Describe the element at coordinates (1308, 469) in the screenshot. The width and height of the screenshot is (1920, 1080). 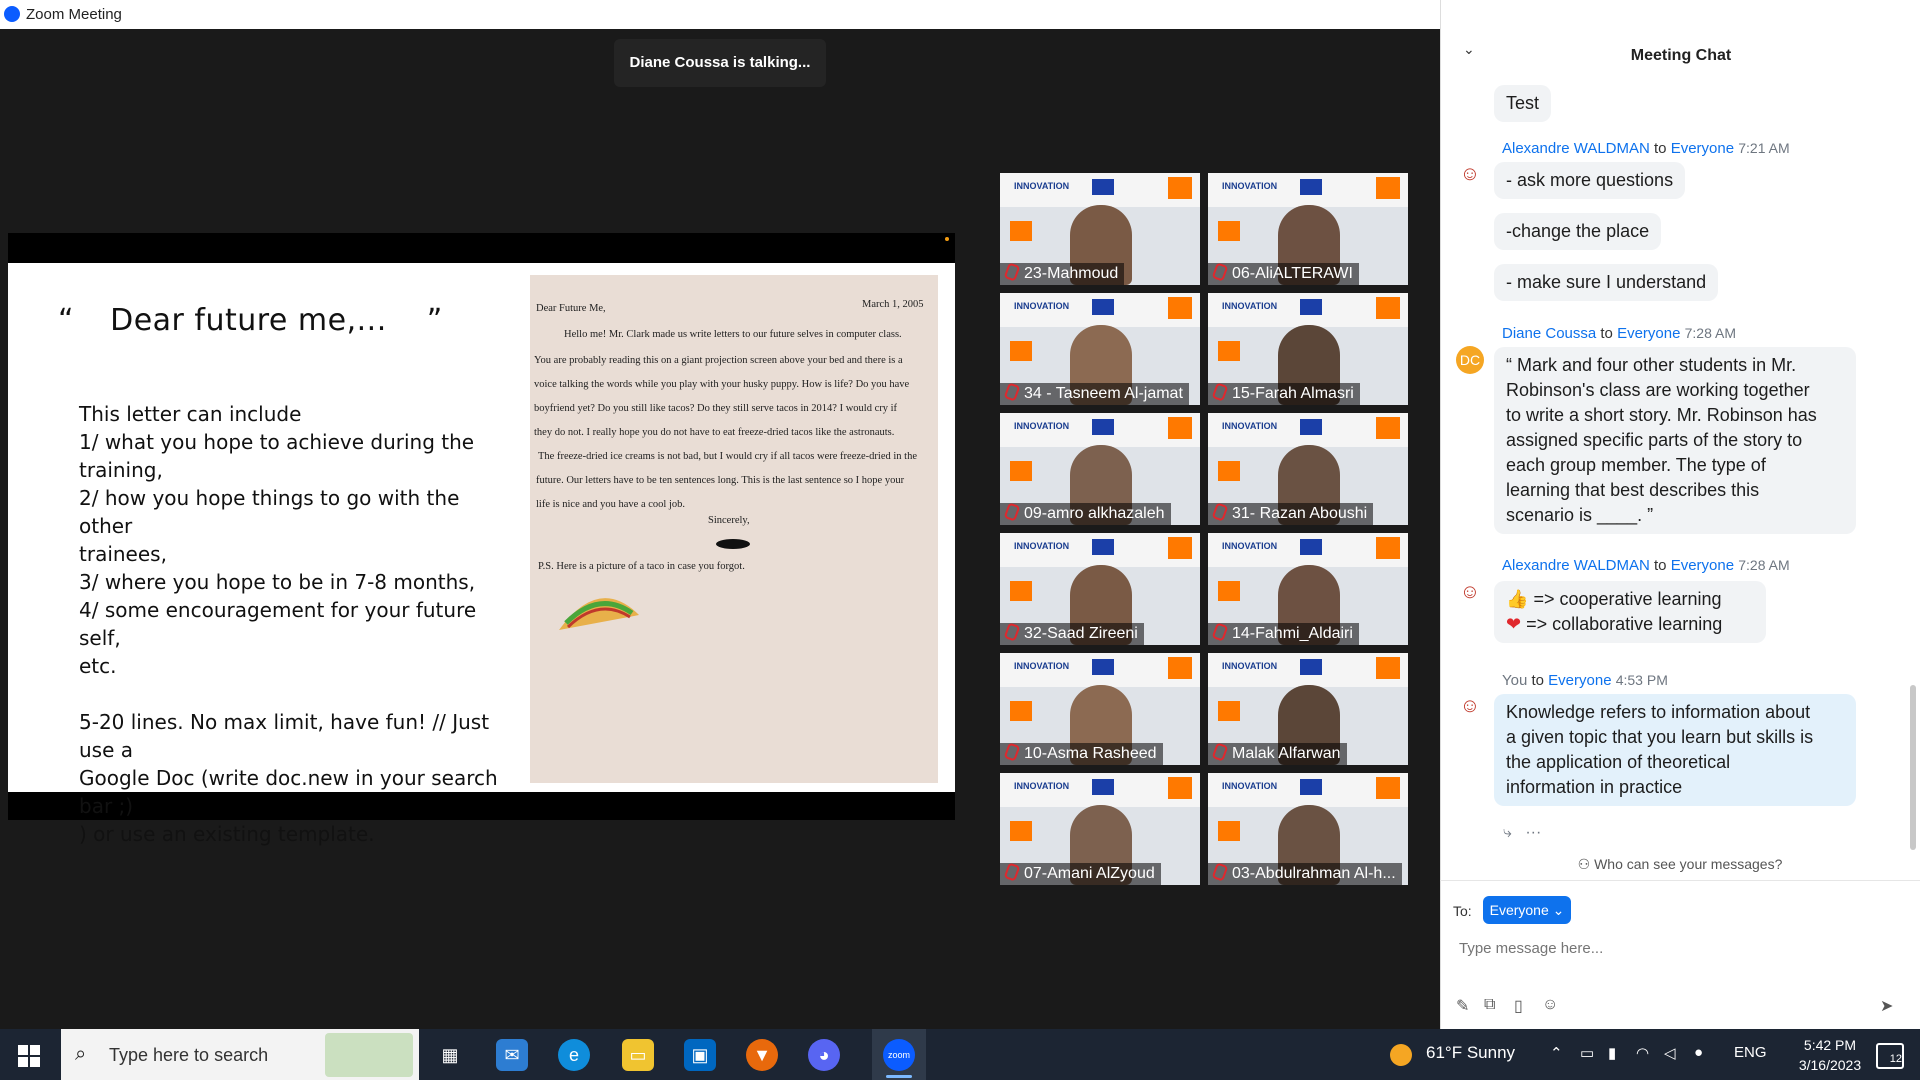
I see `participant-tile: INNOVATION 31- Razan Aboushi` at that location.